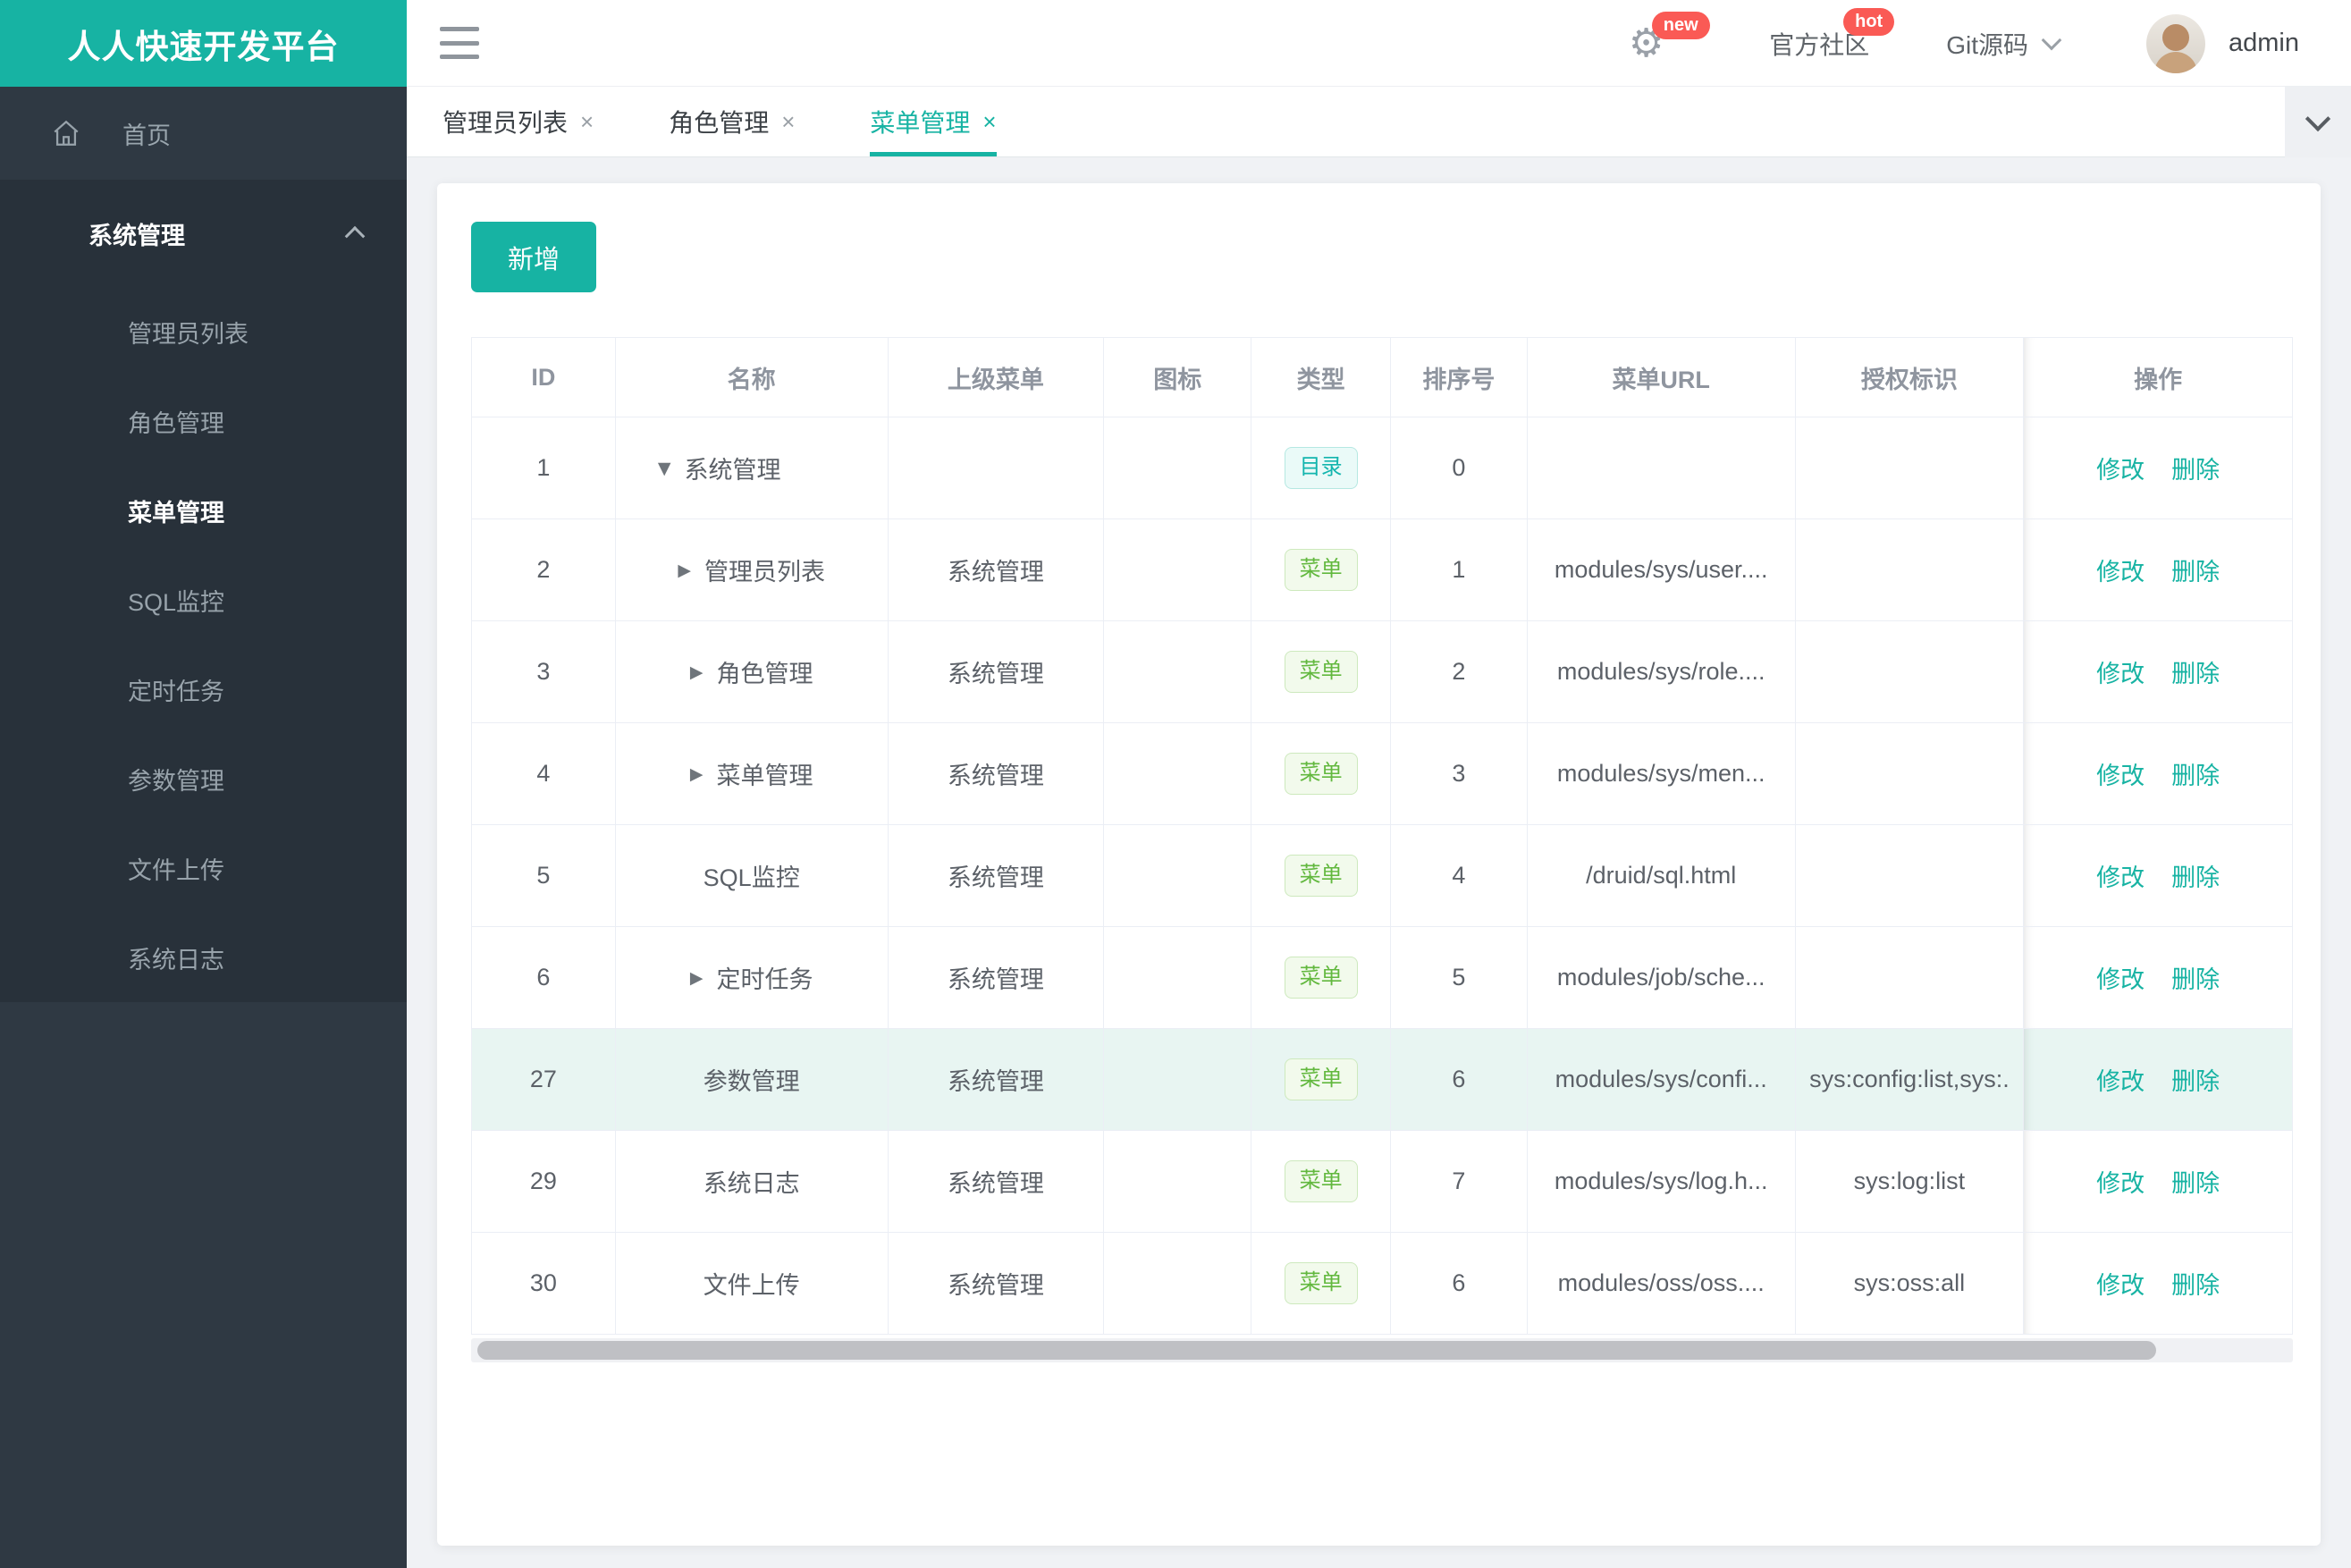  What do you see at coordinates (752, 774) in the screenshot?
I see `cell-name: ▶ 菜单管理` at bounding box center [752, 774].